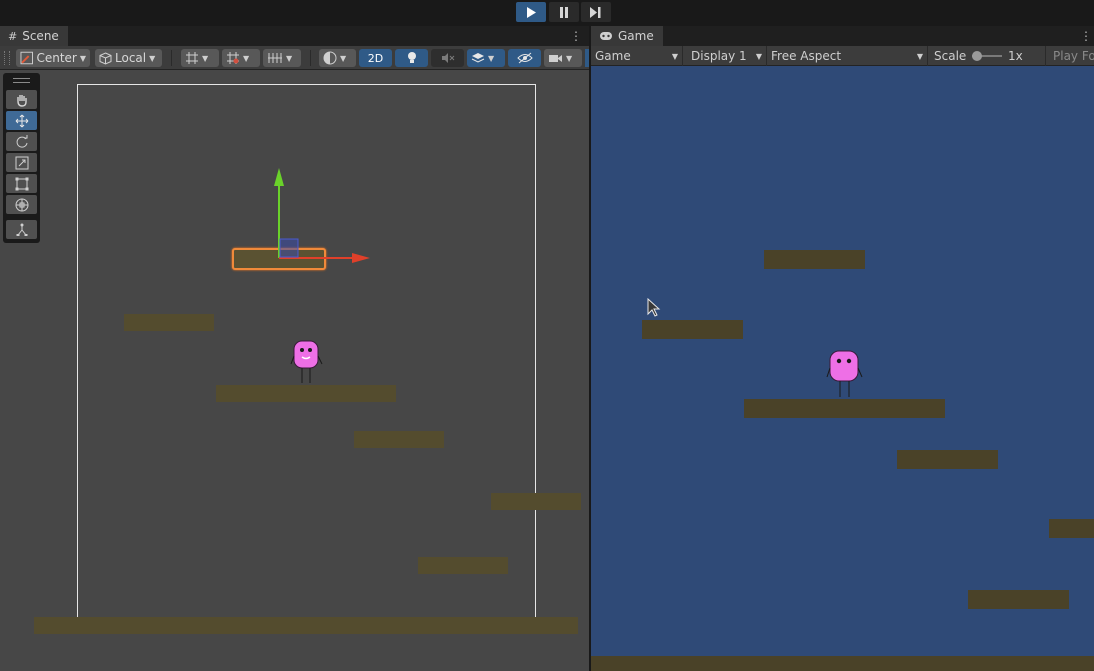 Image resolution: width=1094 pixels, height=671 pixels. I want to click on scale-value: 1x, so click(1015, 56).